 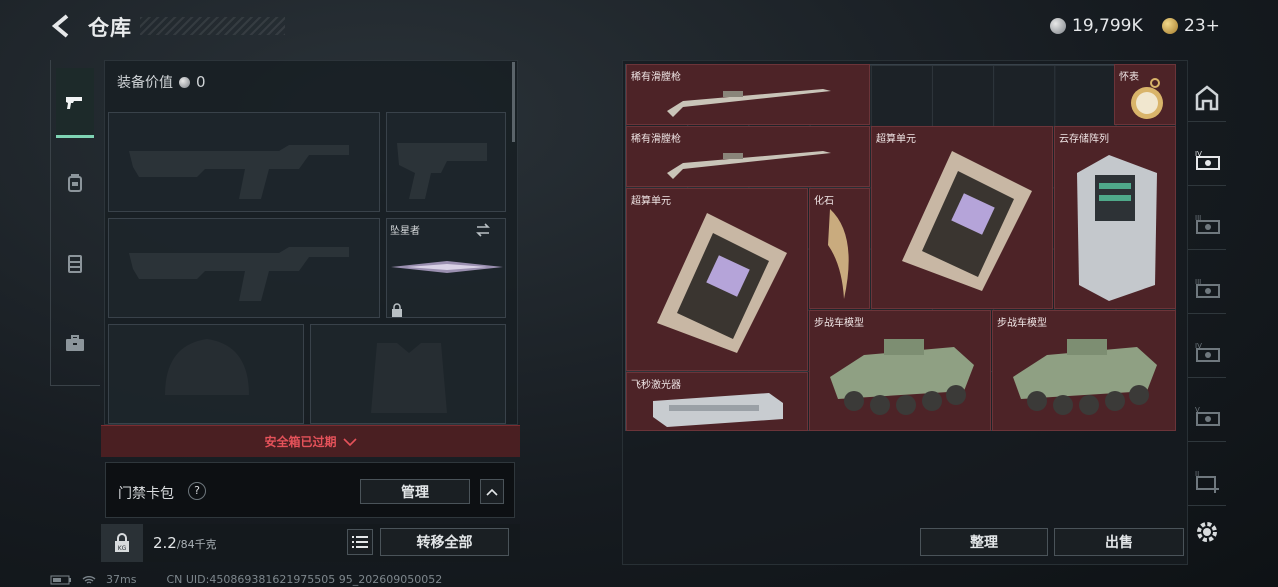 I want to click on storage-tab-5: V, so click(x=1207, y=417).